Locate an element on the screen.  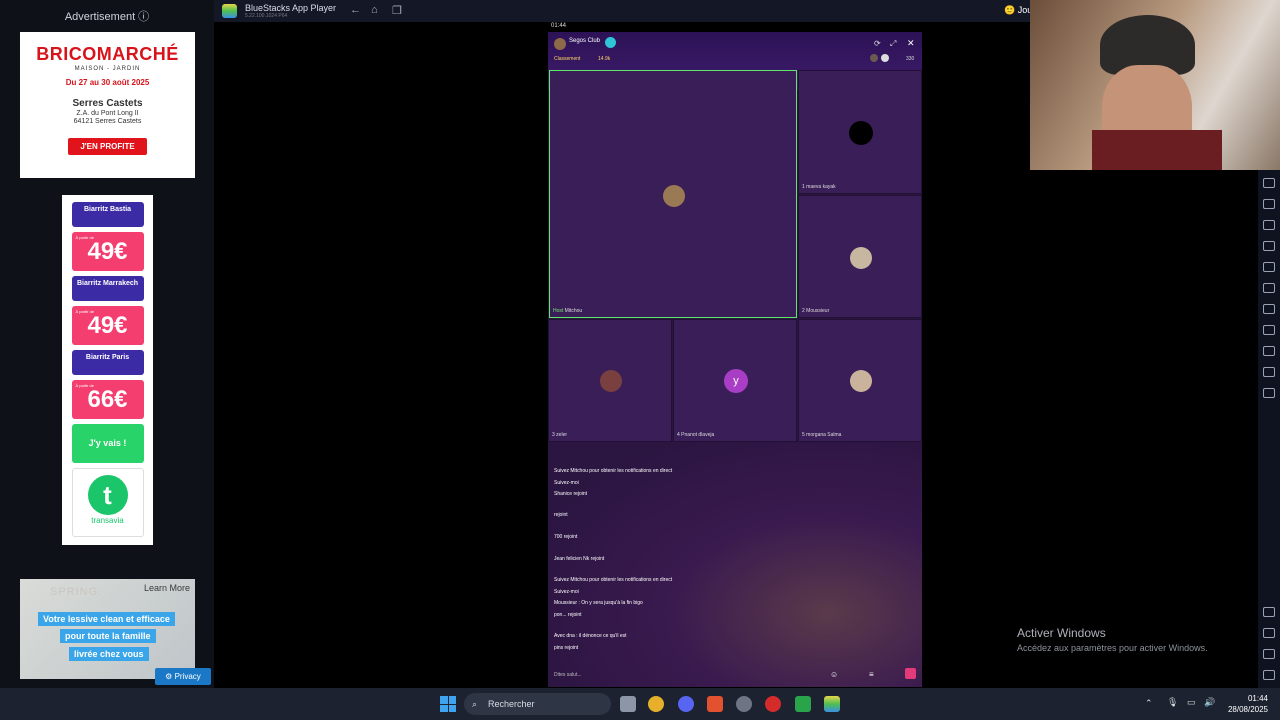
bluestacks-titlebar is located at coordinates (622, 11).